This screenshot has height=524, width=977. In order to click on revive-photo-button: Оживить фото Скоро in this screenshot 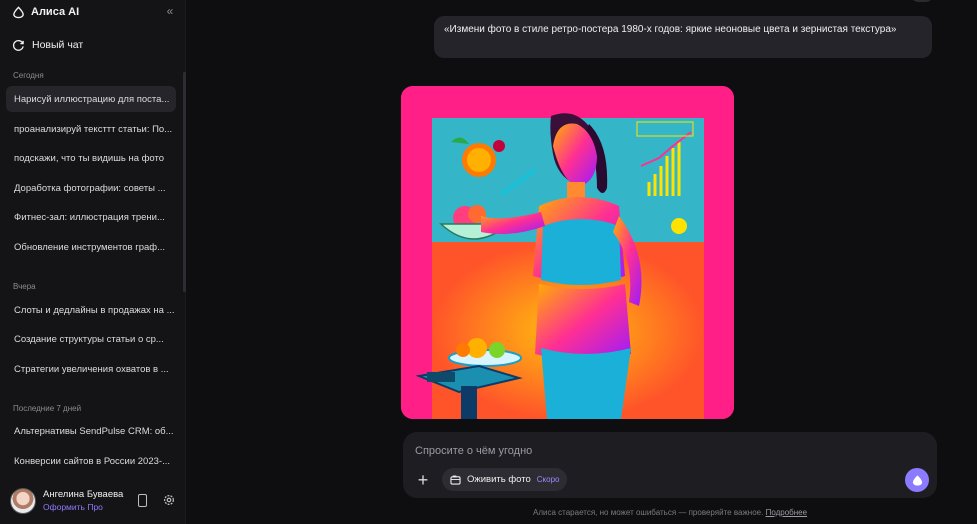, I will do `click(505, 479)`.